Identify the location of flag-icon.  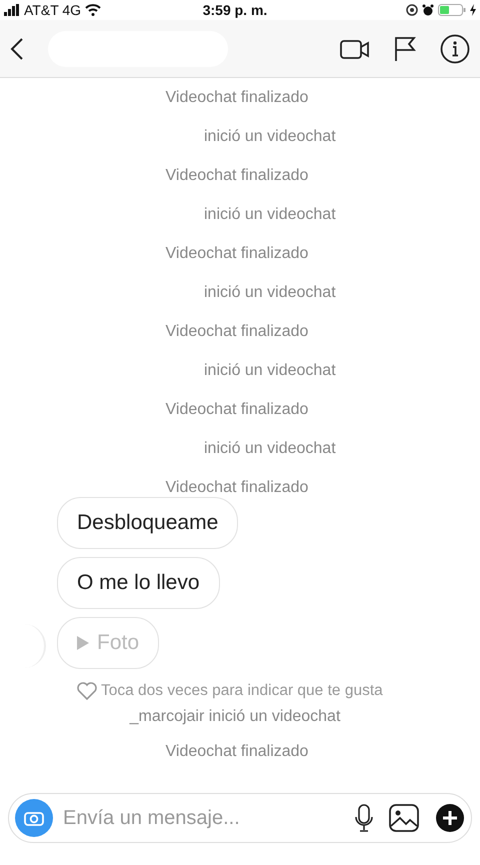
(405, 49).